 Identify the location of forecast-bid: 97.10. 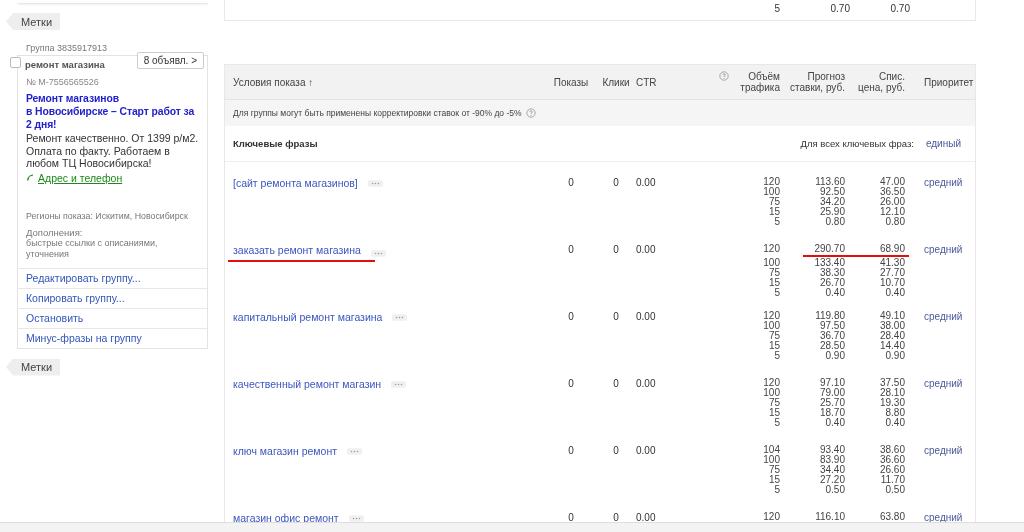
(831, 383).